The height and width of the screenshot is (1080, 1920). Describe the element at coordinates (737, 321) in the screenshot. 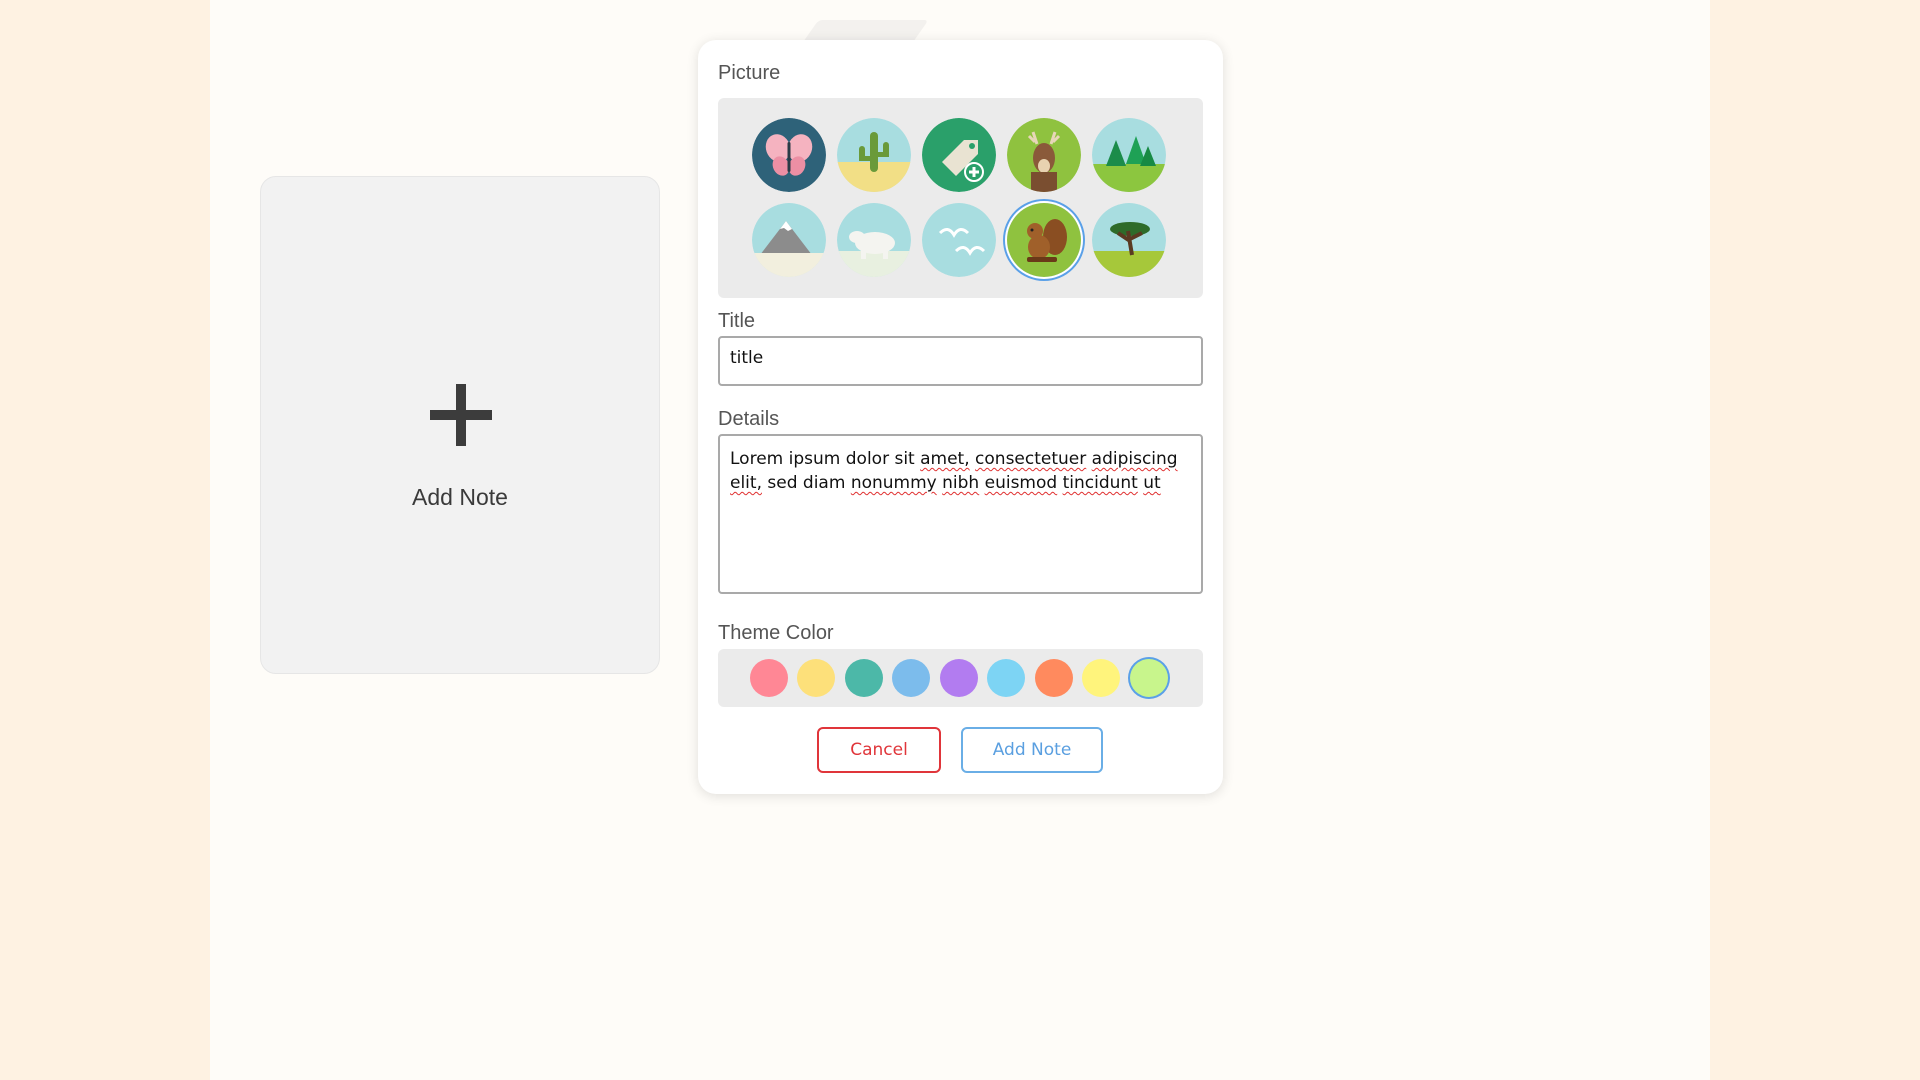

I see `title-label: Title` at that location.